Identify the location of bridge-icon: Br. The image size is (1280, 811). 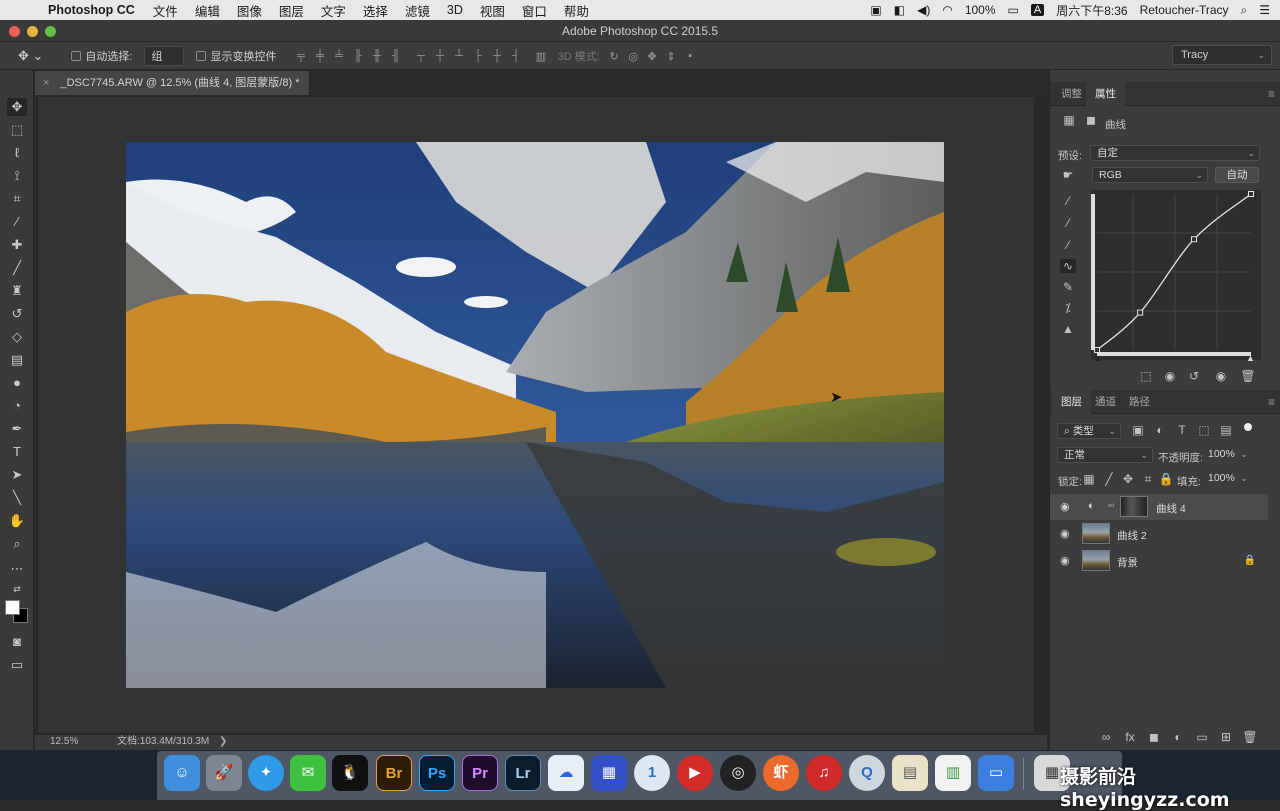
(394, 773).